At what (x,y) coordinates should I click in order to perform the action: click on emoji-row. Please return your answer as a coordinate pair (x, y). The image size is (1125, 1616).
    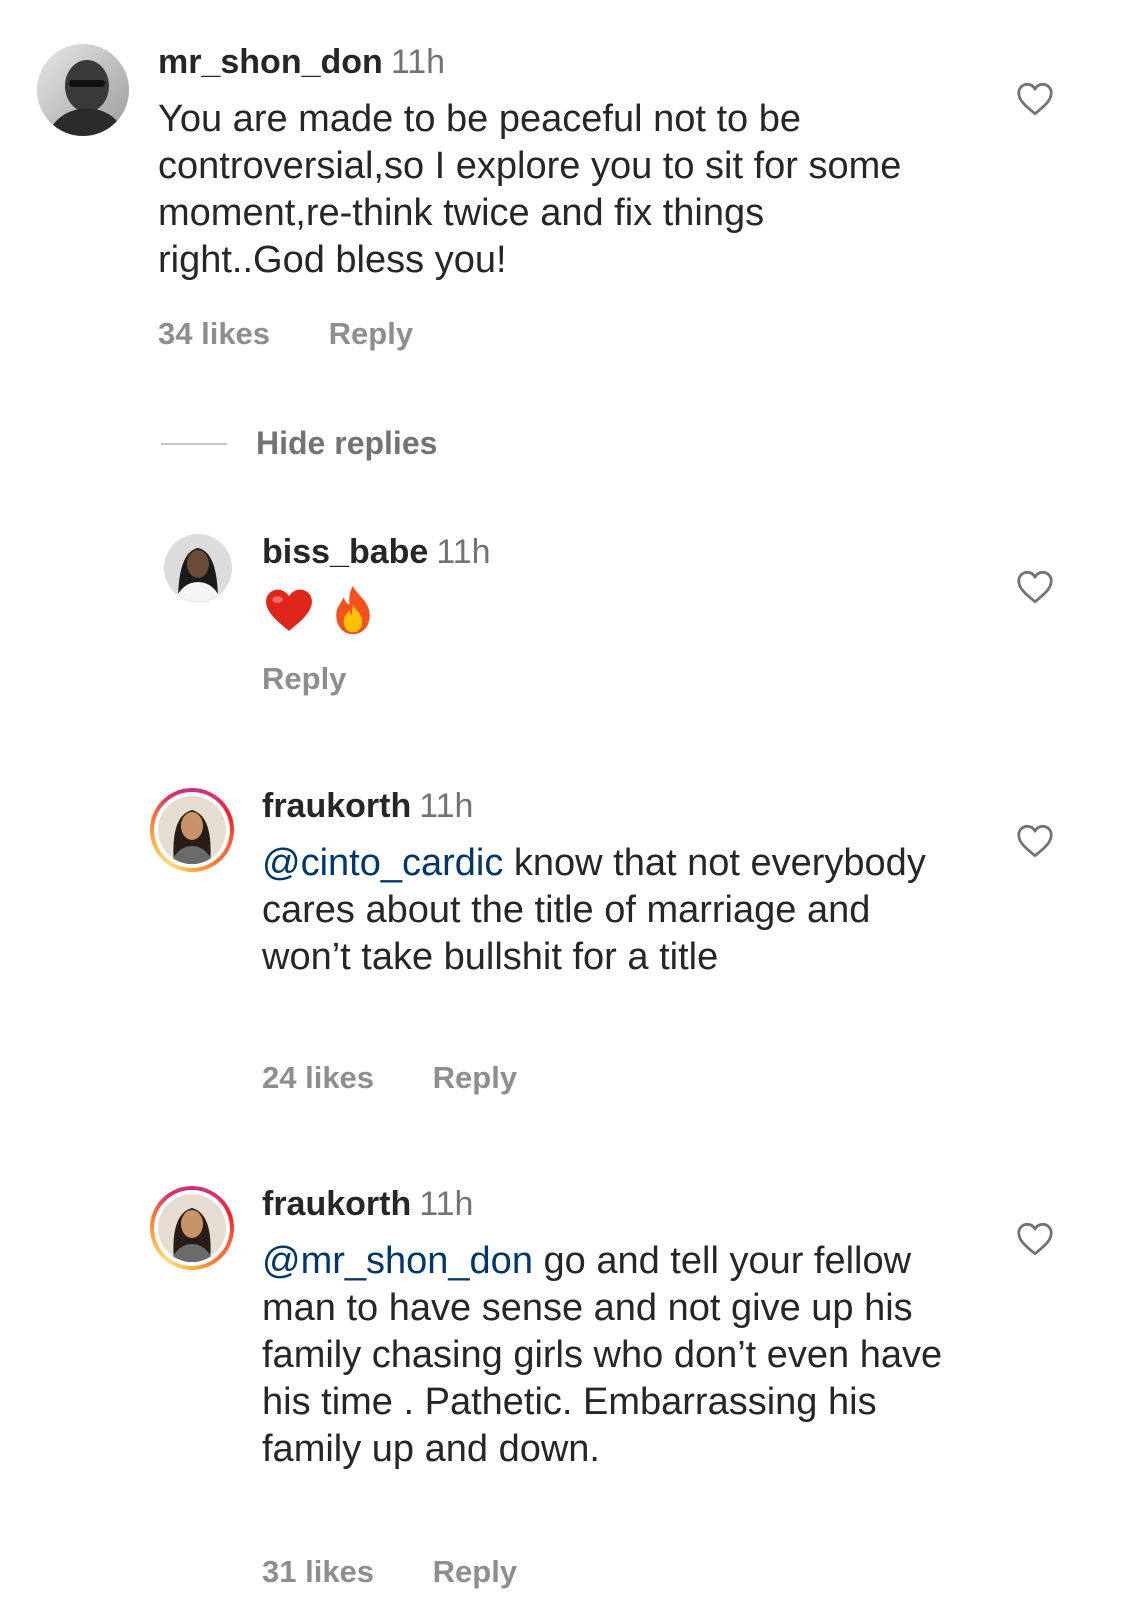
    Looking at the image, I should click on (320, 611).